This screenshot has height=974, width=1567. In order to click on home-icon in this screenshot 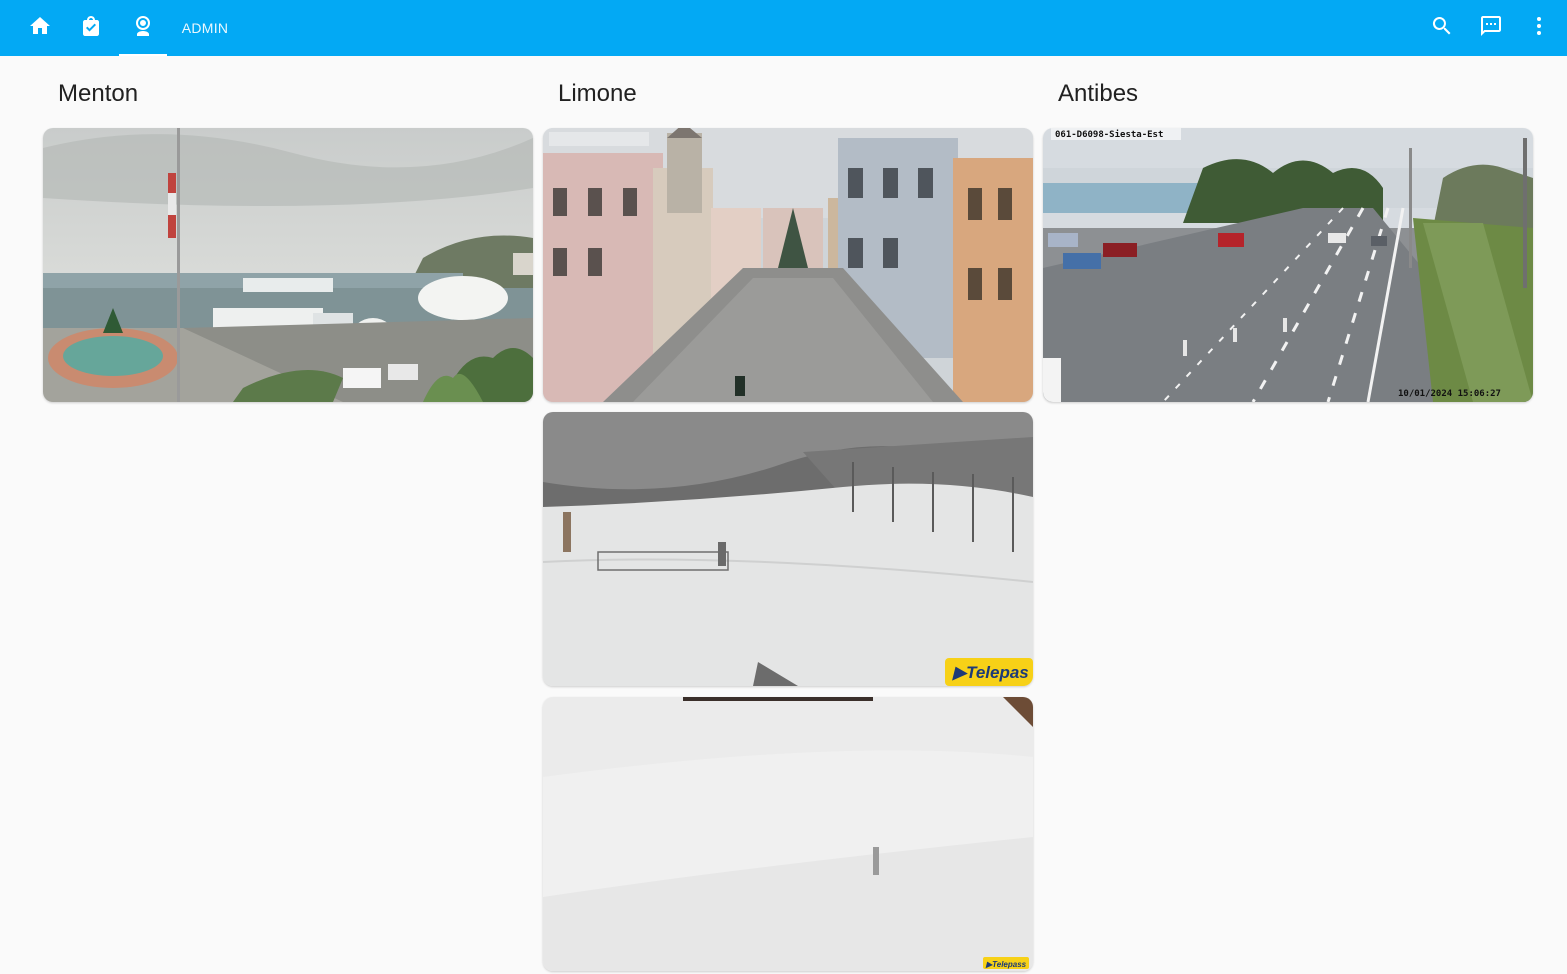, I will do `click(40, 28)`.